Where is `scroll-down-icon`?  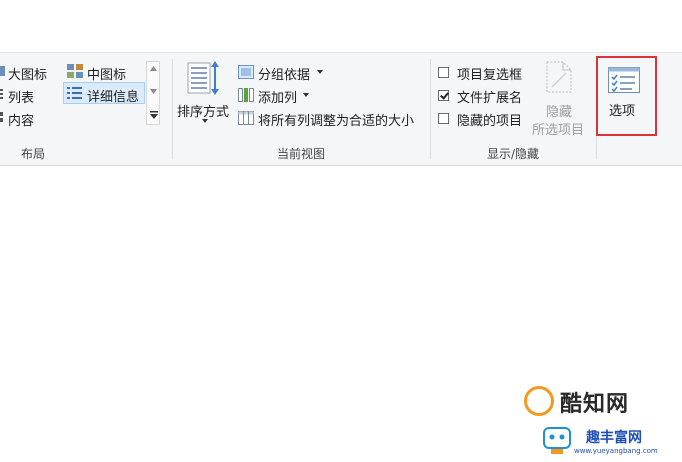 scroll-down-icon is located at coordinates (153, 91).